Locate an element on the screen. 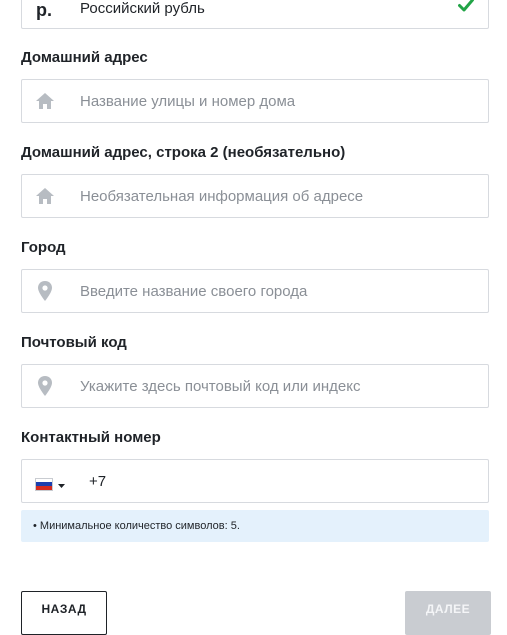  postal-input is located at coordinates (277, 386).